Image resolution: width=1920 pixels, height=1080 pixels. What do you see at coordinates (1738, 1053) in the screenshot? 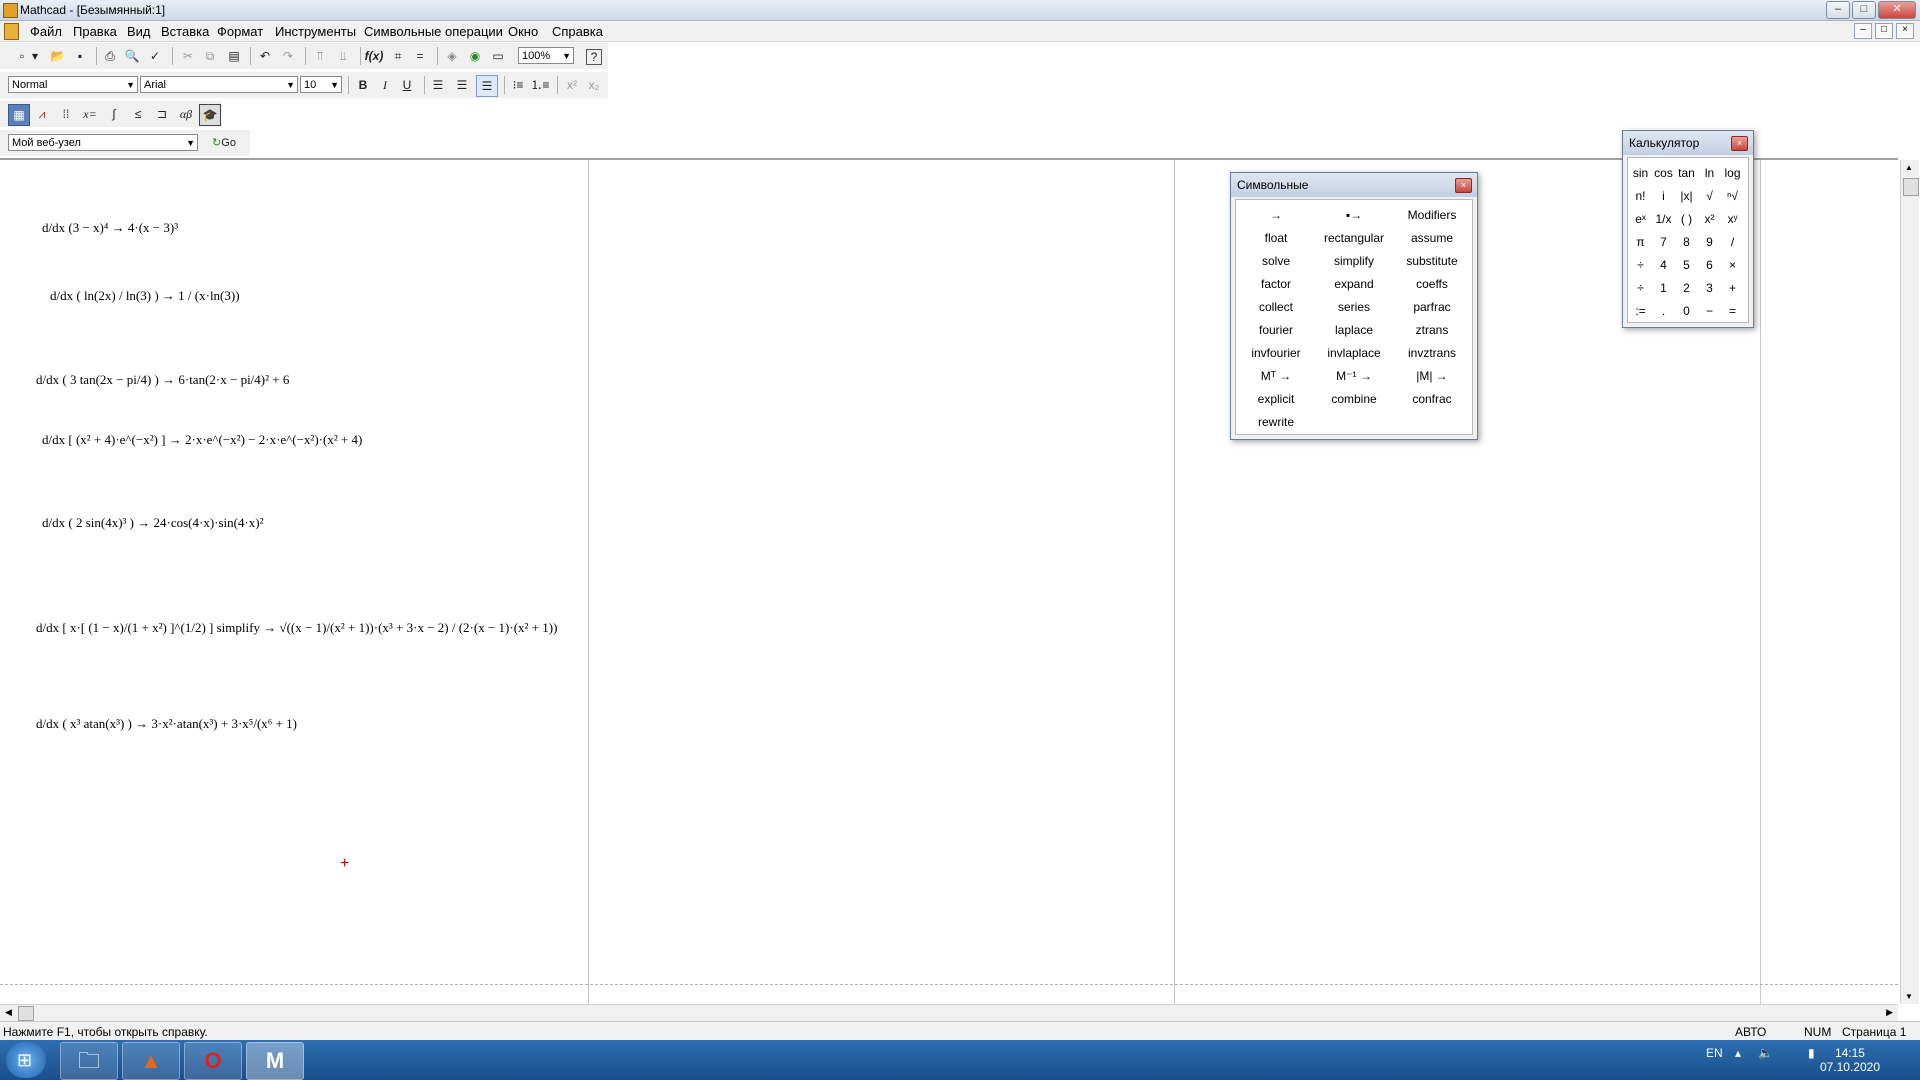
I see `tray-arrow-icon: ▴` at bounding box center [1738, 1053].